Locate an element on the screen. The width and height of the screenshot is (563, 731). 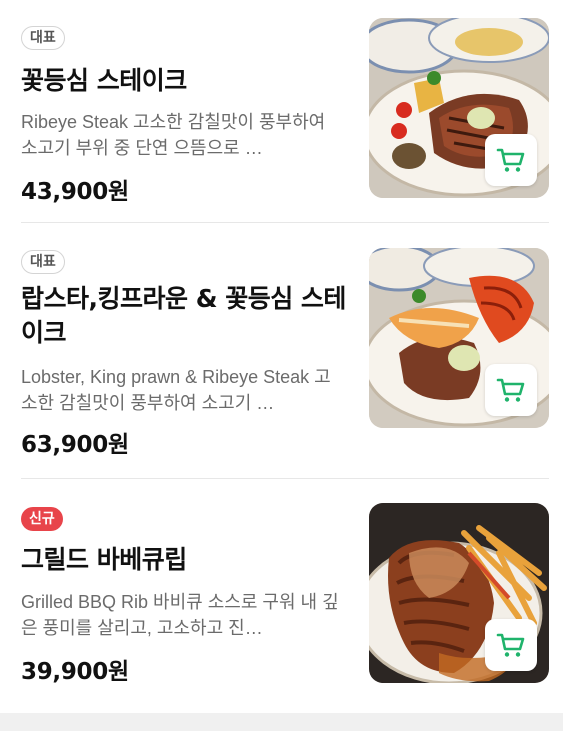
menu-item-price: 39,900원 is located at coordinates (75, 672).